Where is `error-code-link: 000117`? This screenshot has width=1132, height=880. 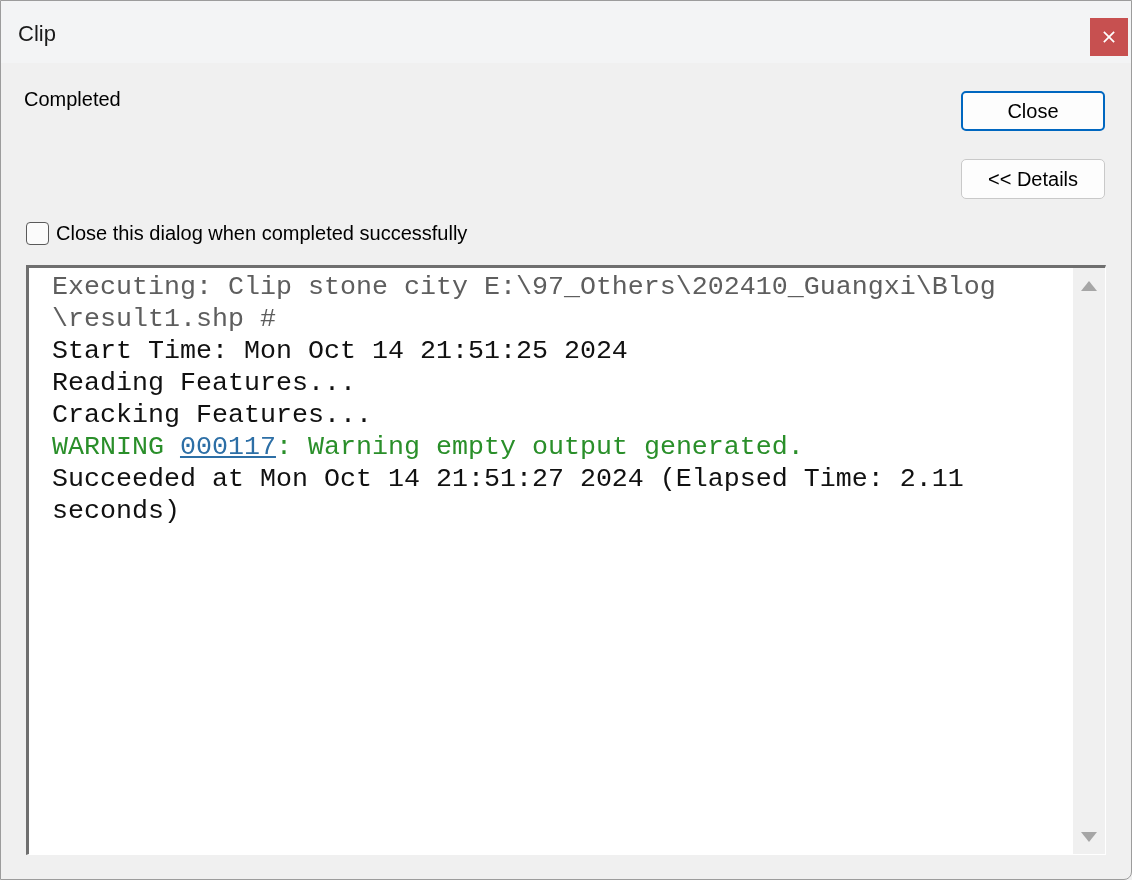 error-code-link: 000117 is located at coordinates (228, 447).